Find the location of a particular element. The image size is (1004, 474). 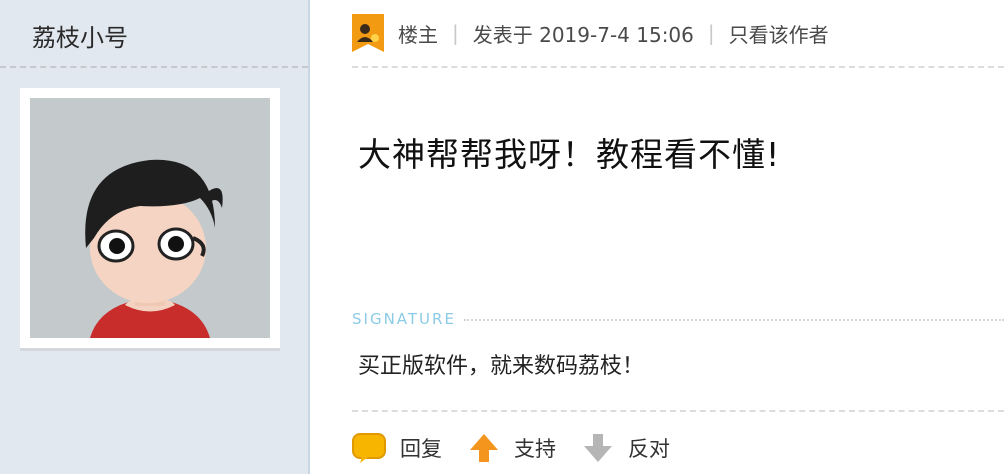

oppose-button: 反对 is located at coordinates (626, 448).